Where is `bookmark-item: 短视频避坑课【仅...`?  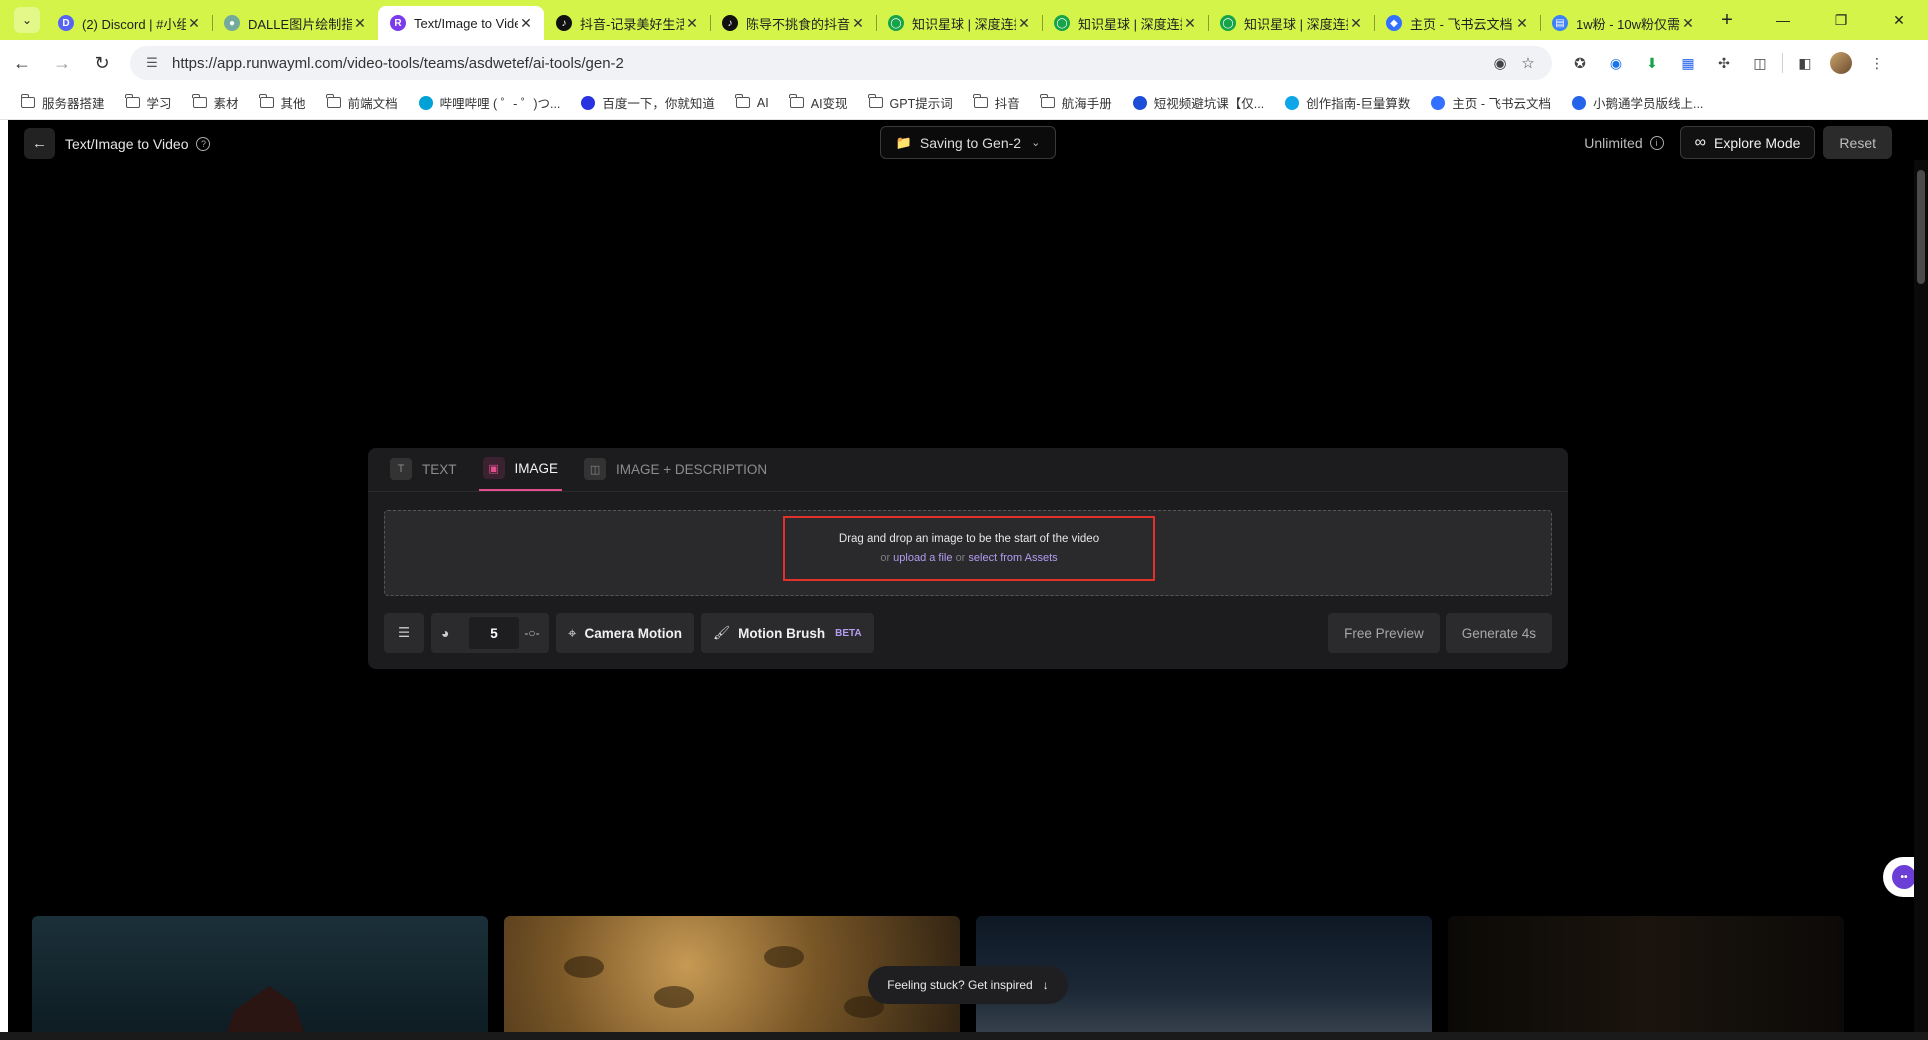
bookmark-item: 短视频避坑课【仅... is located at coordinates (1198, 102).